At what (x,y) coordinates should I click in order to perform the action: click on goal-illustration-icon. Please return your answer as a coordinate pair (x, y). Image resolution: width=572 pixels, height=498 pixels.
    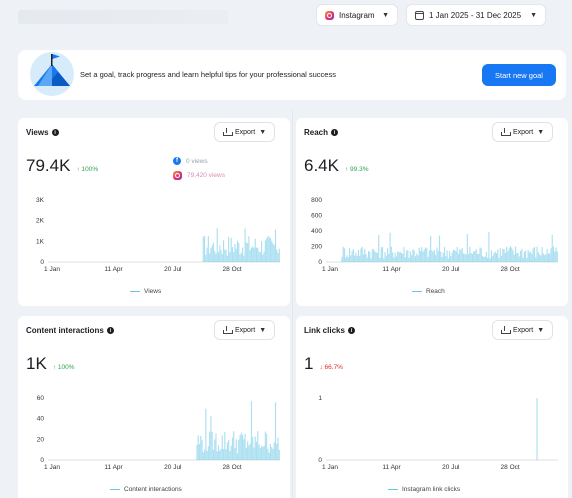
    Looking at the image, I should click on (52, 74).